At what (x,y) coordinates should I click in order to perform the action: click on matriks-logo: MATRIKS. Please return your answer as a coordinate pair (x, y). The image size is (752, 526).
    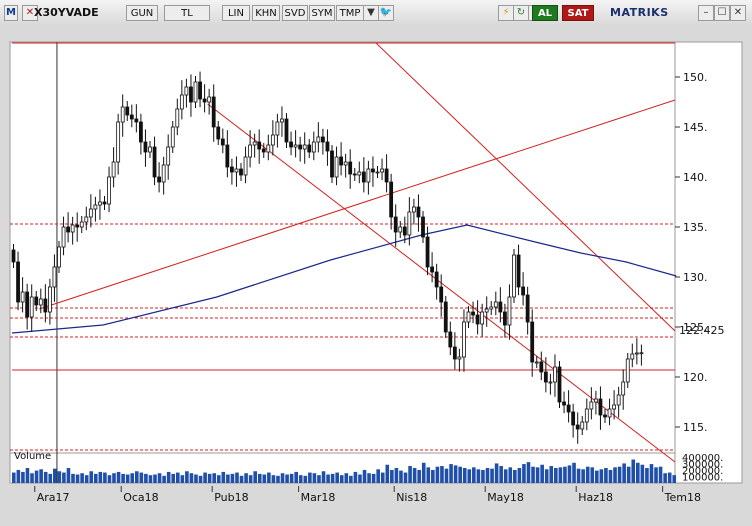
    Looking at the image, I should click on (639, 12).